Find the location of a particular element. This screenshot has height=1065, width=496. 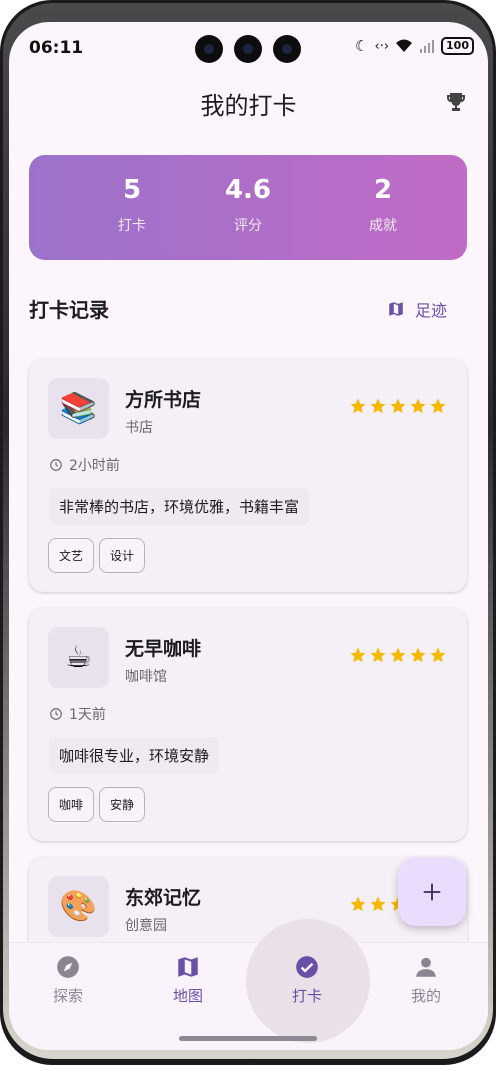

stat-achievements: 2 成就 is located at coordinates (383, 205).